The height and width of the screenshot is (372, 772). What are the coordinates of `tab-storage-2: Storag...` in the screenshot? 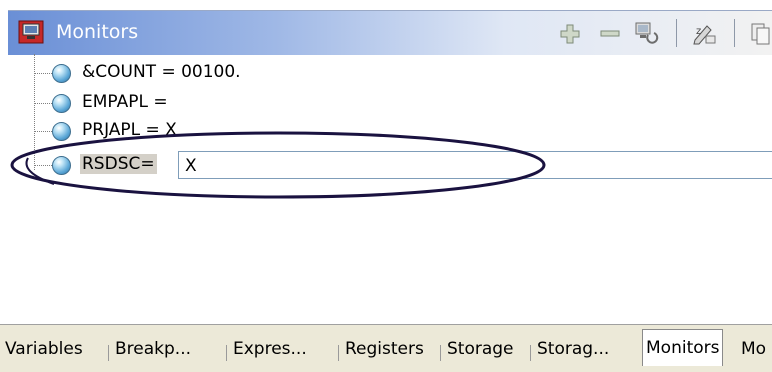 It's located at (573, 349).